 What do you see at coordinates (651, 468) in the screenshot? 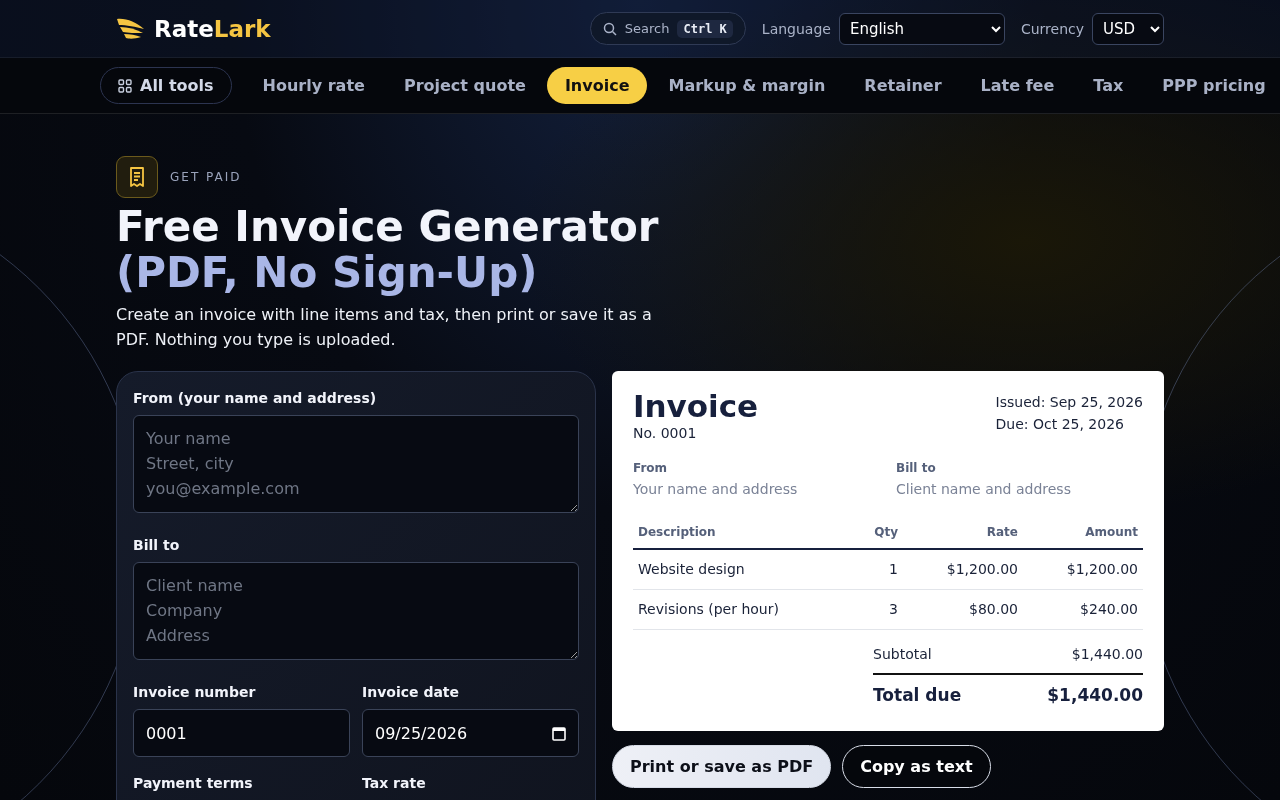
I see `party-label: From` at bounding box center [651, 468].